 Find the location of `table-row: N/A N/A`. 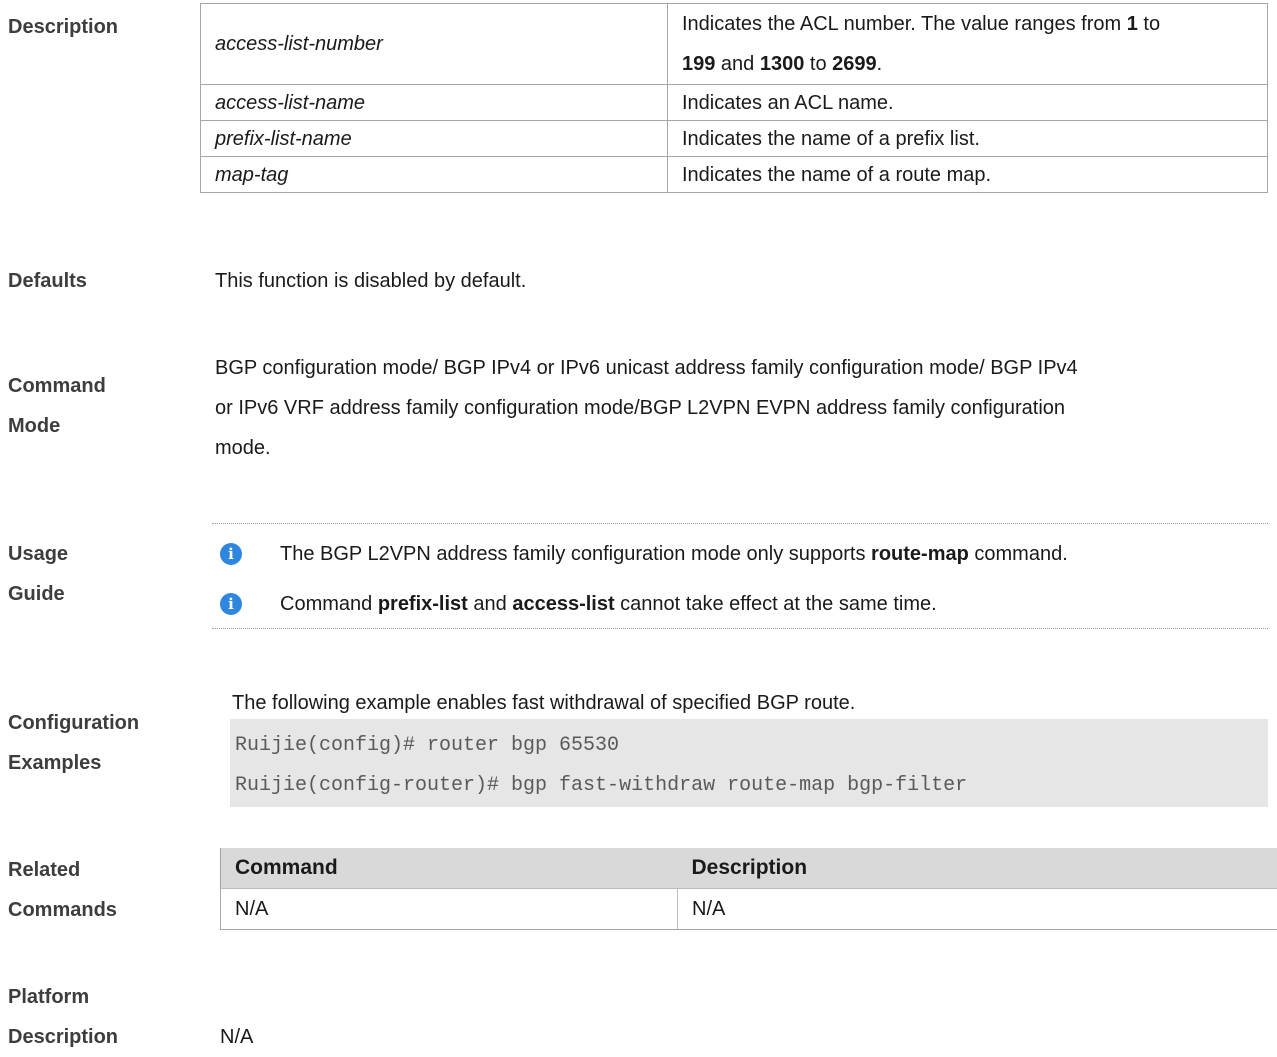

table-row: N/A N/A is located at coordinates (749, 909).